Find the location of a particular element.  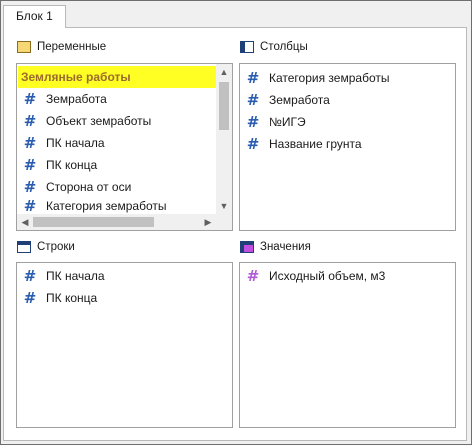

tab-label: Блок 1 is located at coordinates (34, 16).